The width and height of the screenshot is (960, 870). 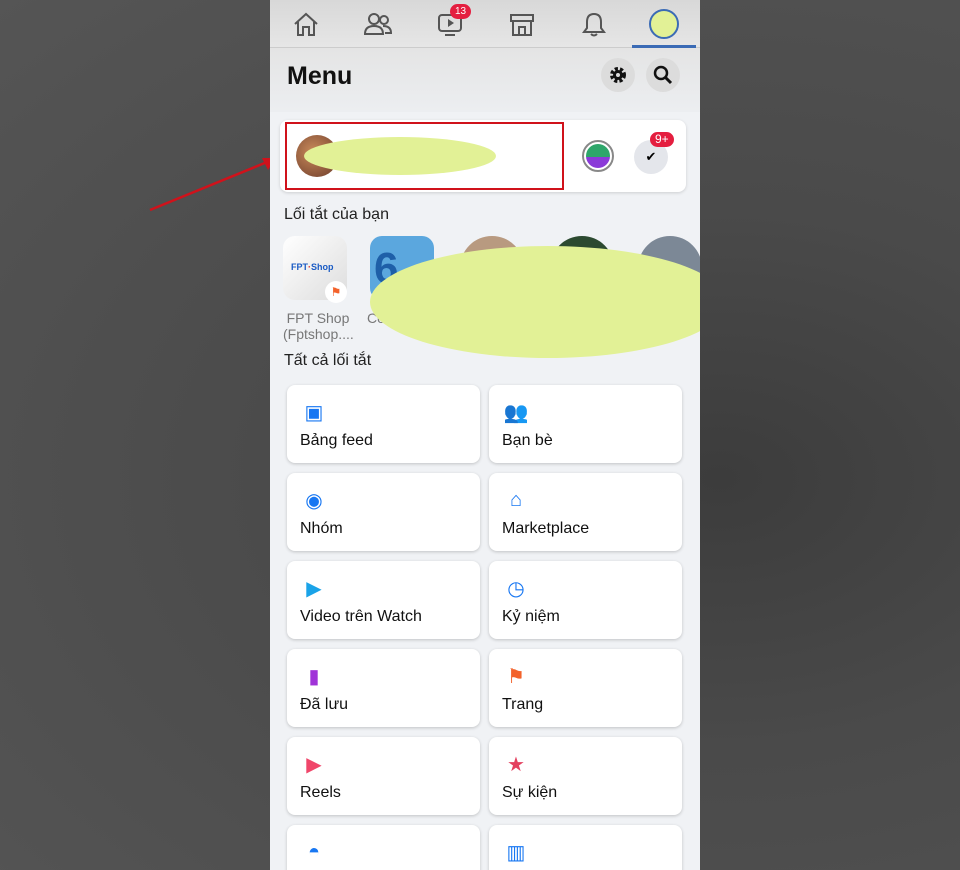 I want to click on friends-icon, so click(x=378, y=24).